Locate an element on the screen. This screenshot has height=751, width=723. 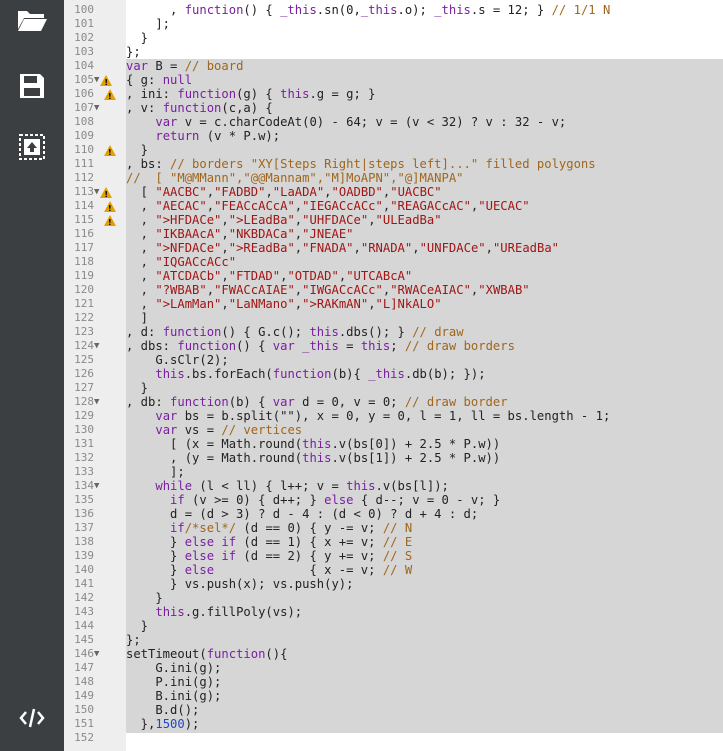
code-line: 141 } vs.push(x); vs.push(y); is located at coordinates (393, 584).